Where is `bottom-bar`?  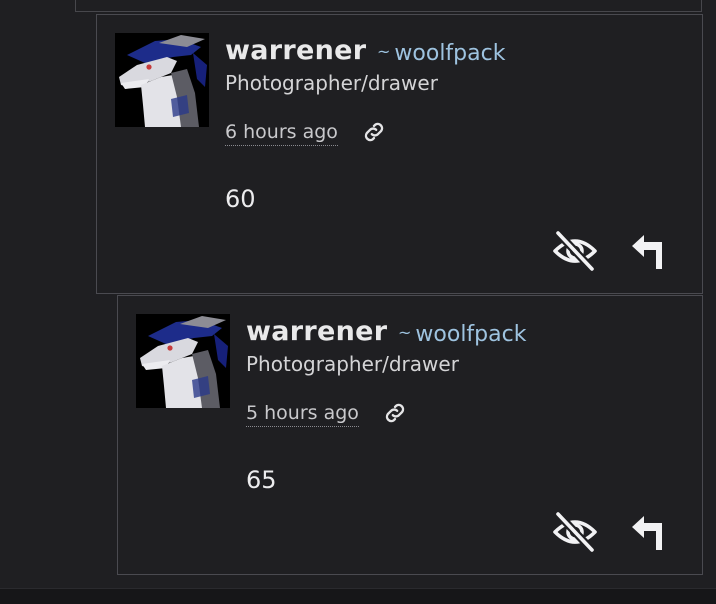 bottom-bar is located at coordinates (358, 596).